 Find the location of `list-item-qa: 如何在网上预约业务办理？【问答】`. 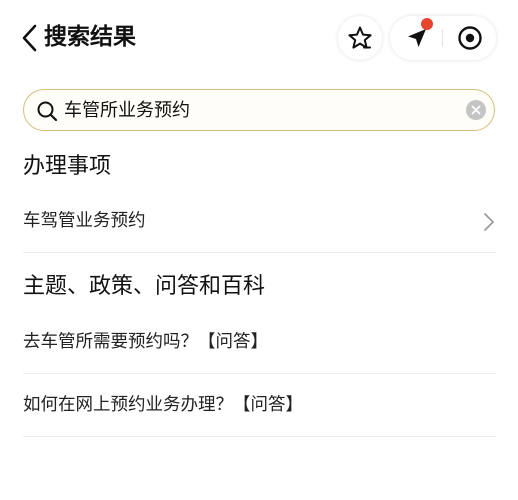

list-item-qa: 如何在网上预约业务办理？【问答】 is located at coordinates (259, 406).